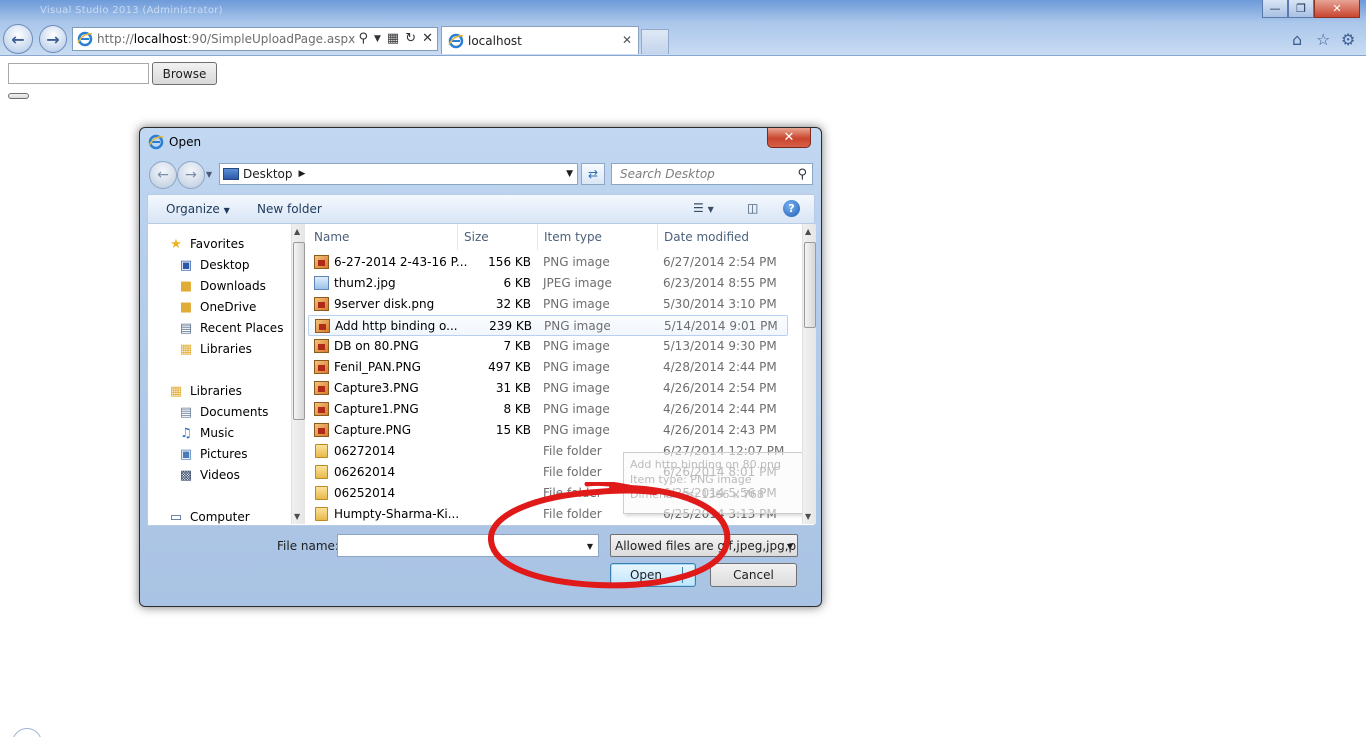 This screenshot has width=1366, height=737. I want to click on maximize-button: ❐, so click(1301, 9).